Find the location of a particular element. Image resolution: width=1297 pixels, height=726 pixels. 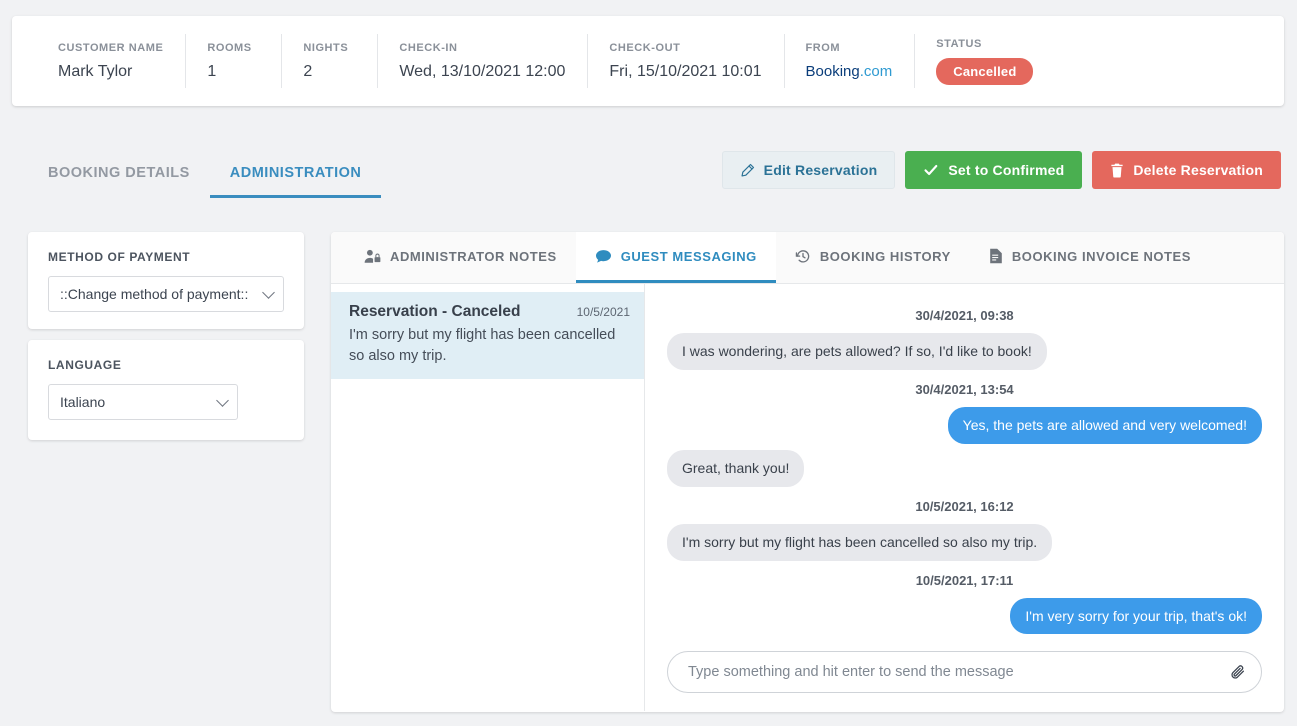

summary-value: Mark Tylor is located at coordinates (95, 71).